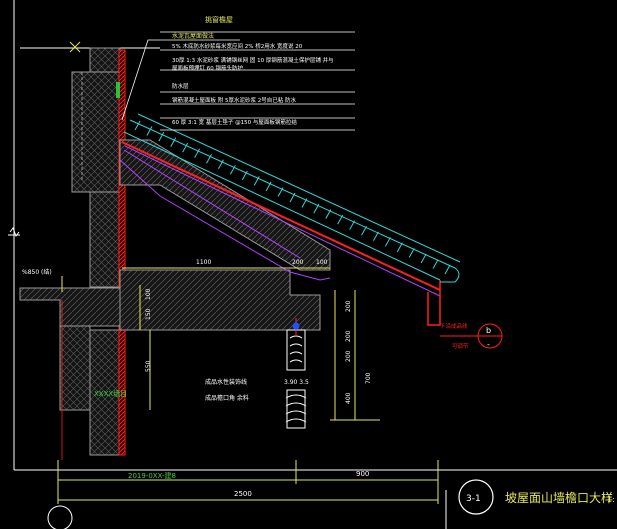  I want to click on floor-slab, so click(170, 300).